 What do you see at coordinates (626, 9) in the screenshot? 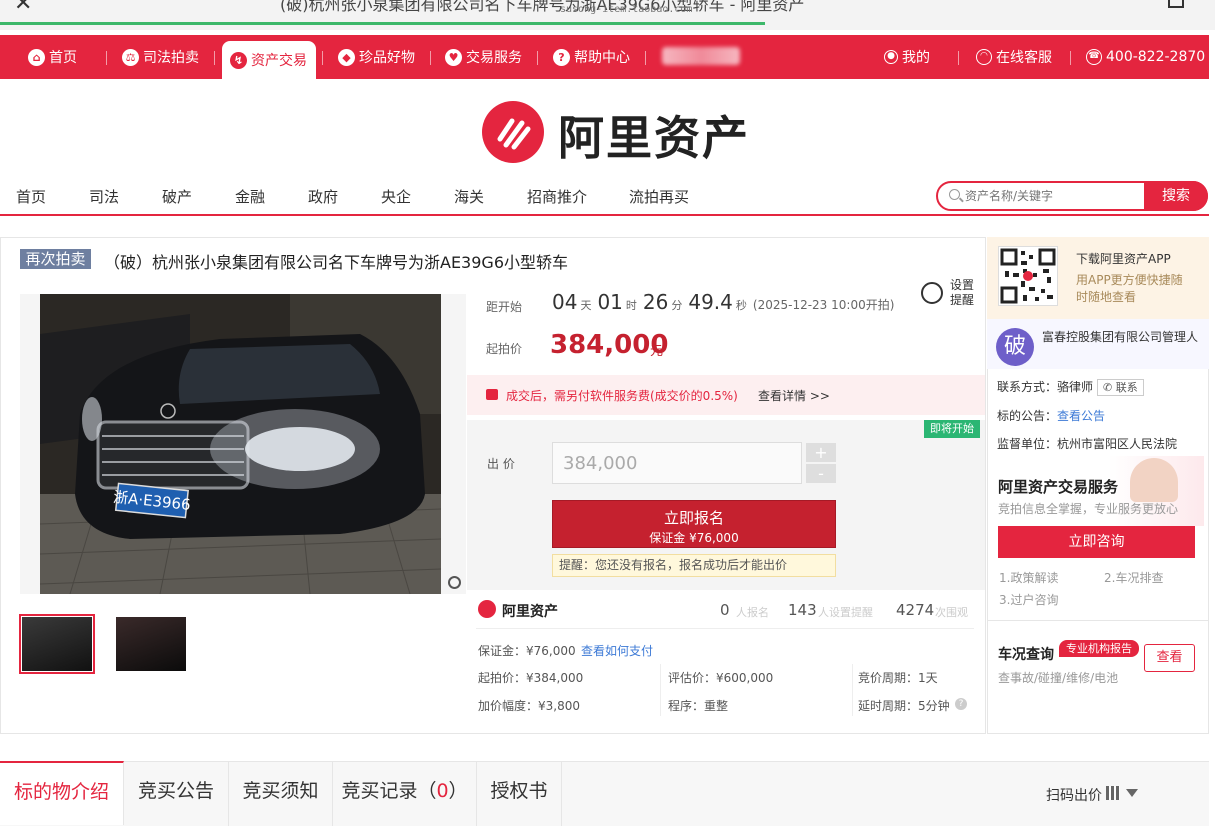
I see `url-text: susong-item.taobao.com` at bounding box center [626, 9].